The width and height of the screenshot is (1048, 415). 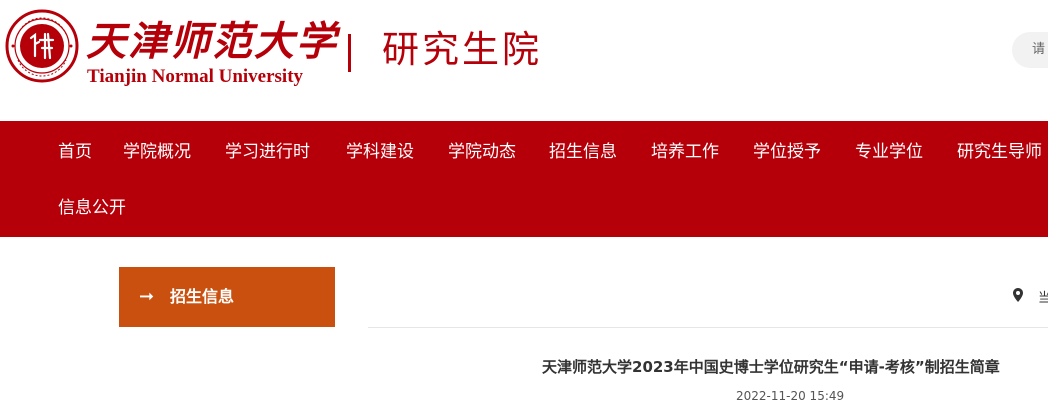 What do you see at coordinates (42, 46) in the screenshot?
I see `university-seal-icon` at bounding box center [42, 46].